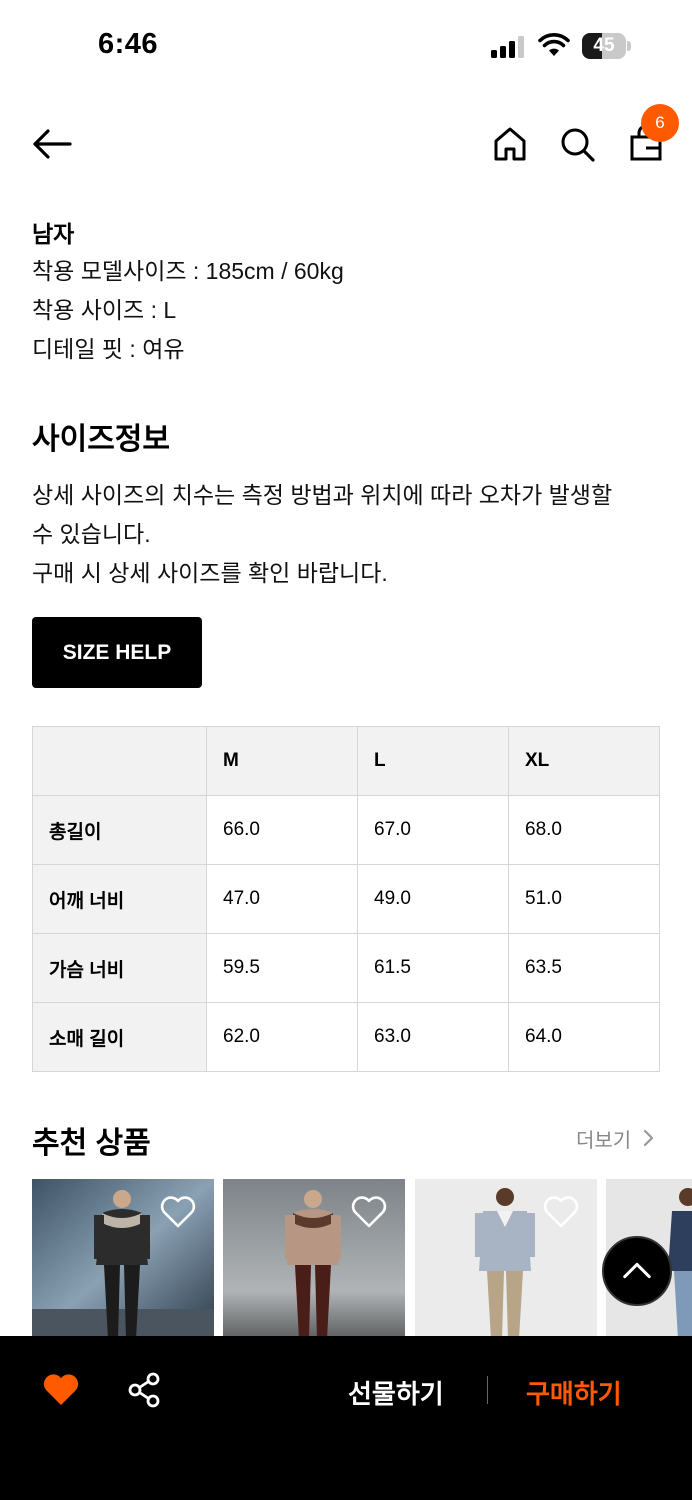 The image size is (692, 1500). I want to click on status-time: 6:46, so click(128, 44).